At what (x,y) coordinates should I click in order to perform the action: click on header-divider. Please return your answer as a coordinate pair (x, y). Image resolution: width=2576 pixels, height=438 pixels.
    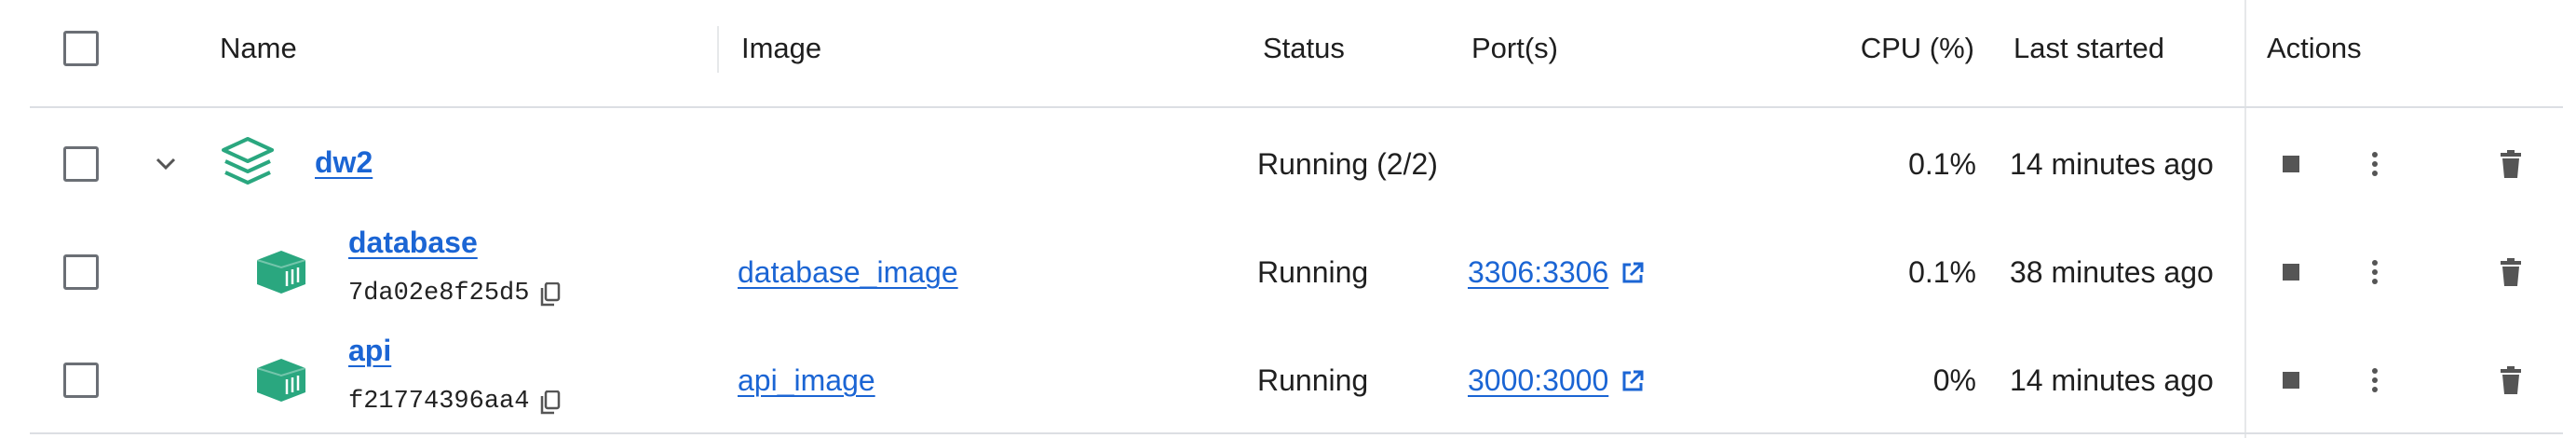
    Looking at the image, I should click on (1296, 107).